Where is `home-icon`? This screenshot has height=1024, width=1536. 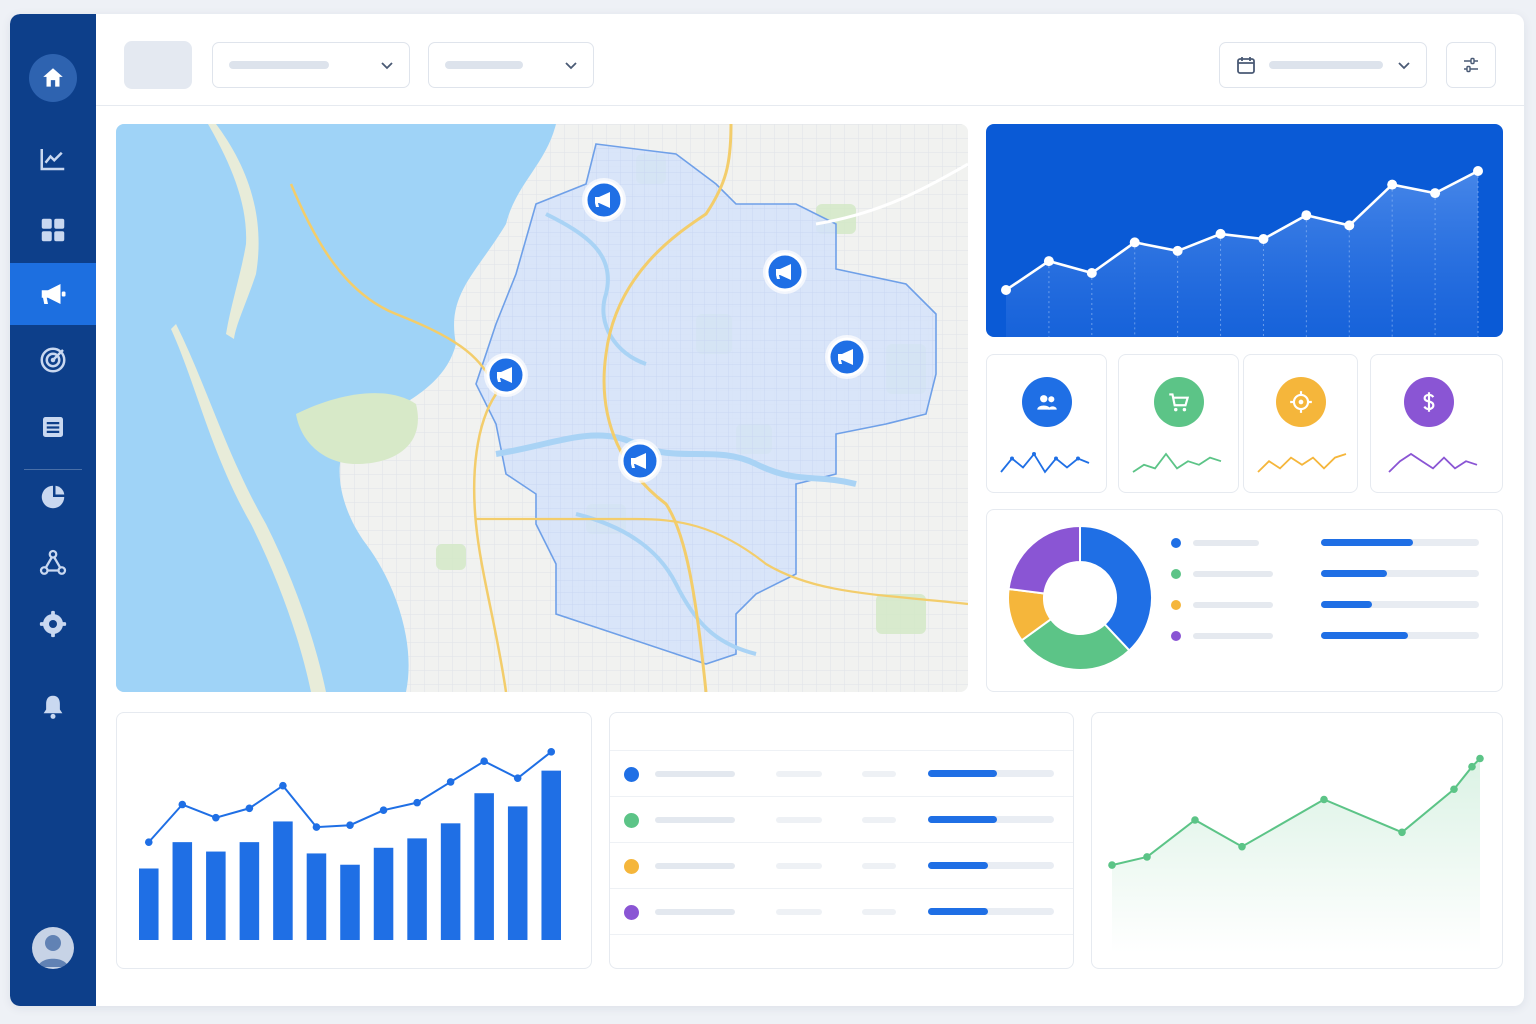 home-icon is located at coordinates (53, 78).